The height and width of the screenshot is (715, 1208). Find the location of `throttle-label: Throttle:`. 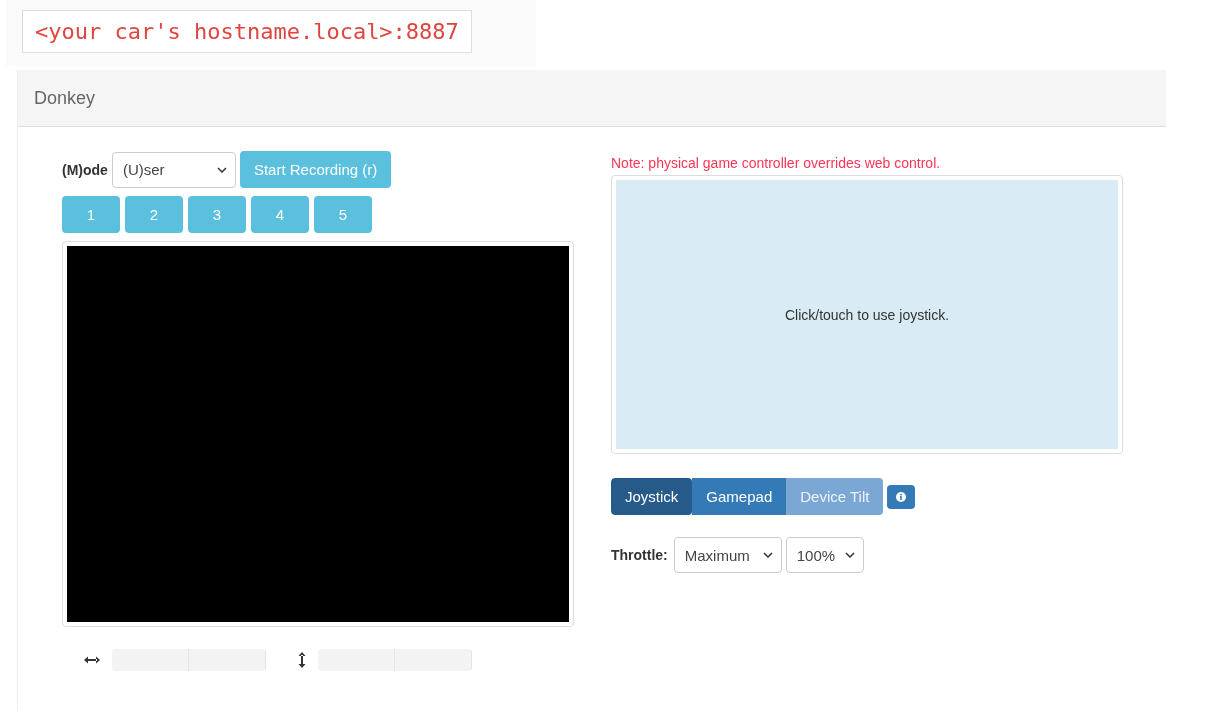

throttle-label: Throttle: is located at coordinates (639, 555).